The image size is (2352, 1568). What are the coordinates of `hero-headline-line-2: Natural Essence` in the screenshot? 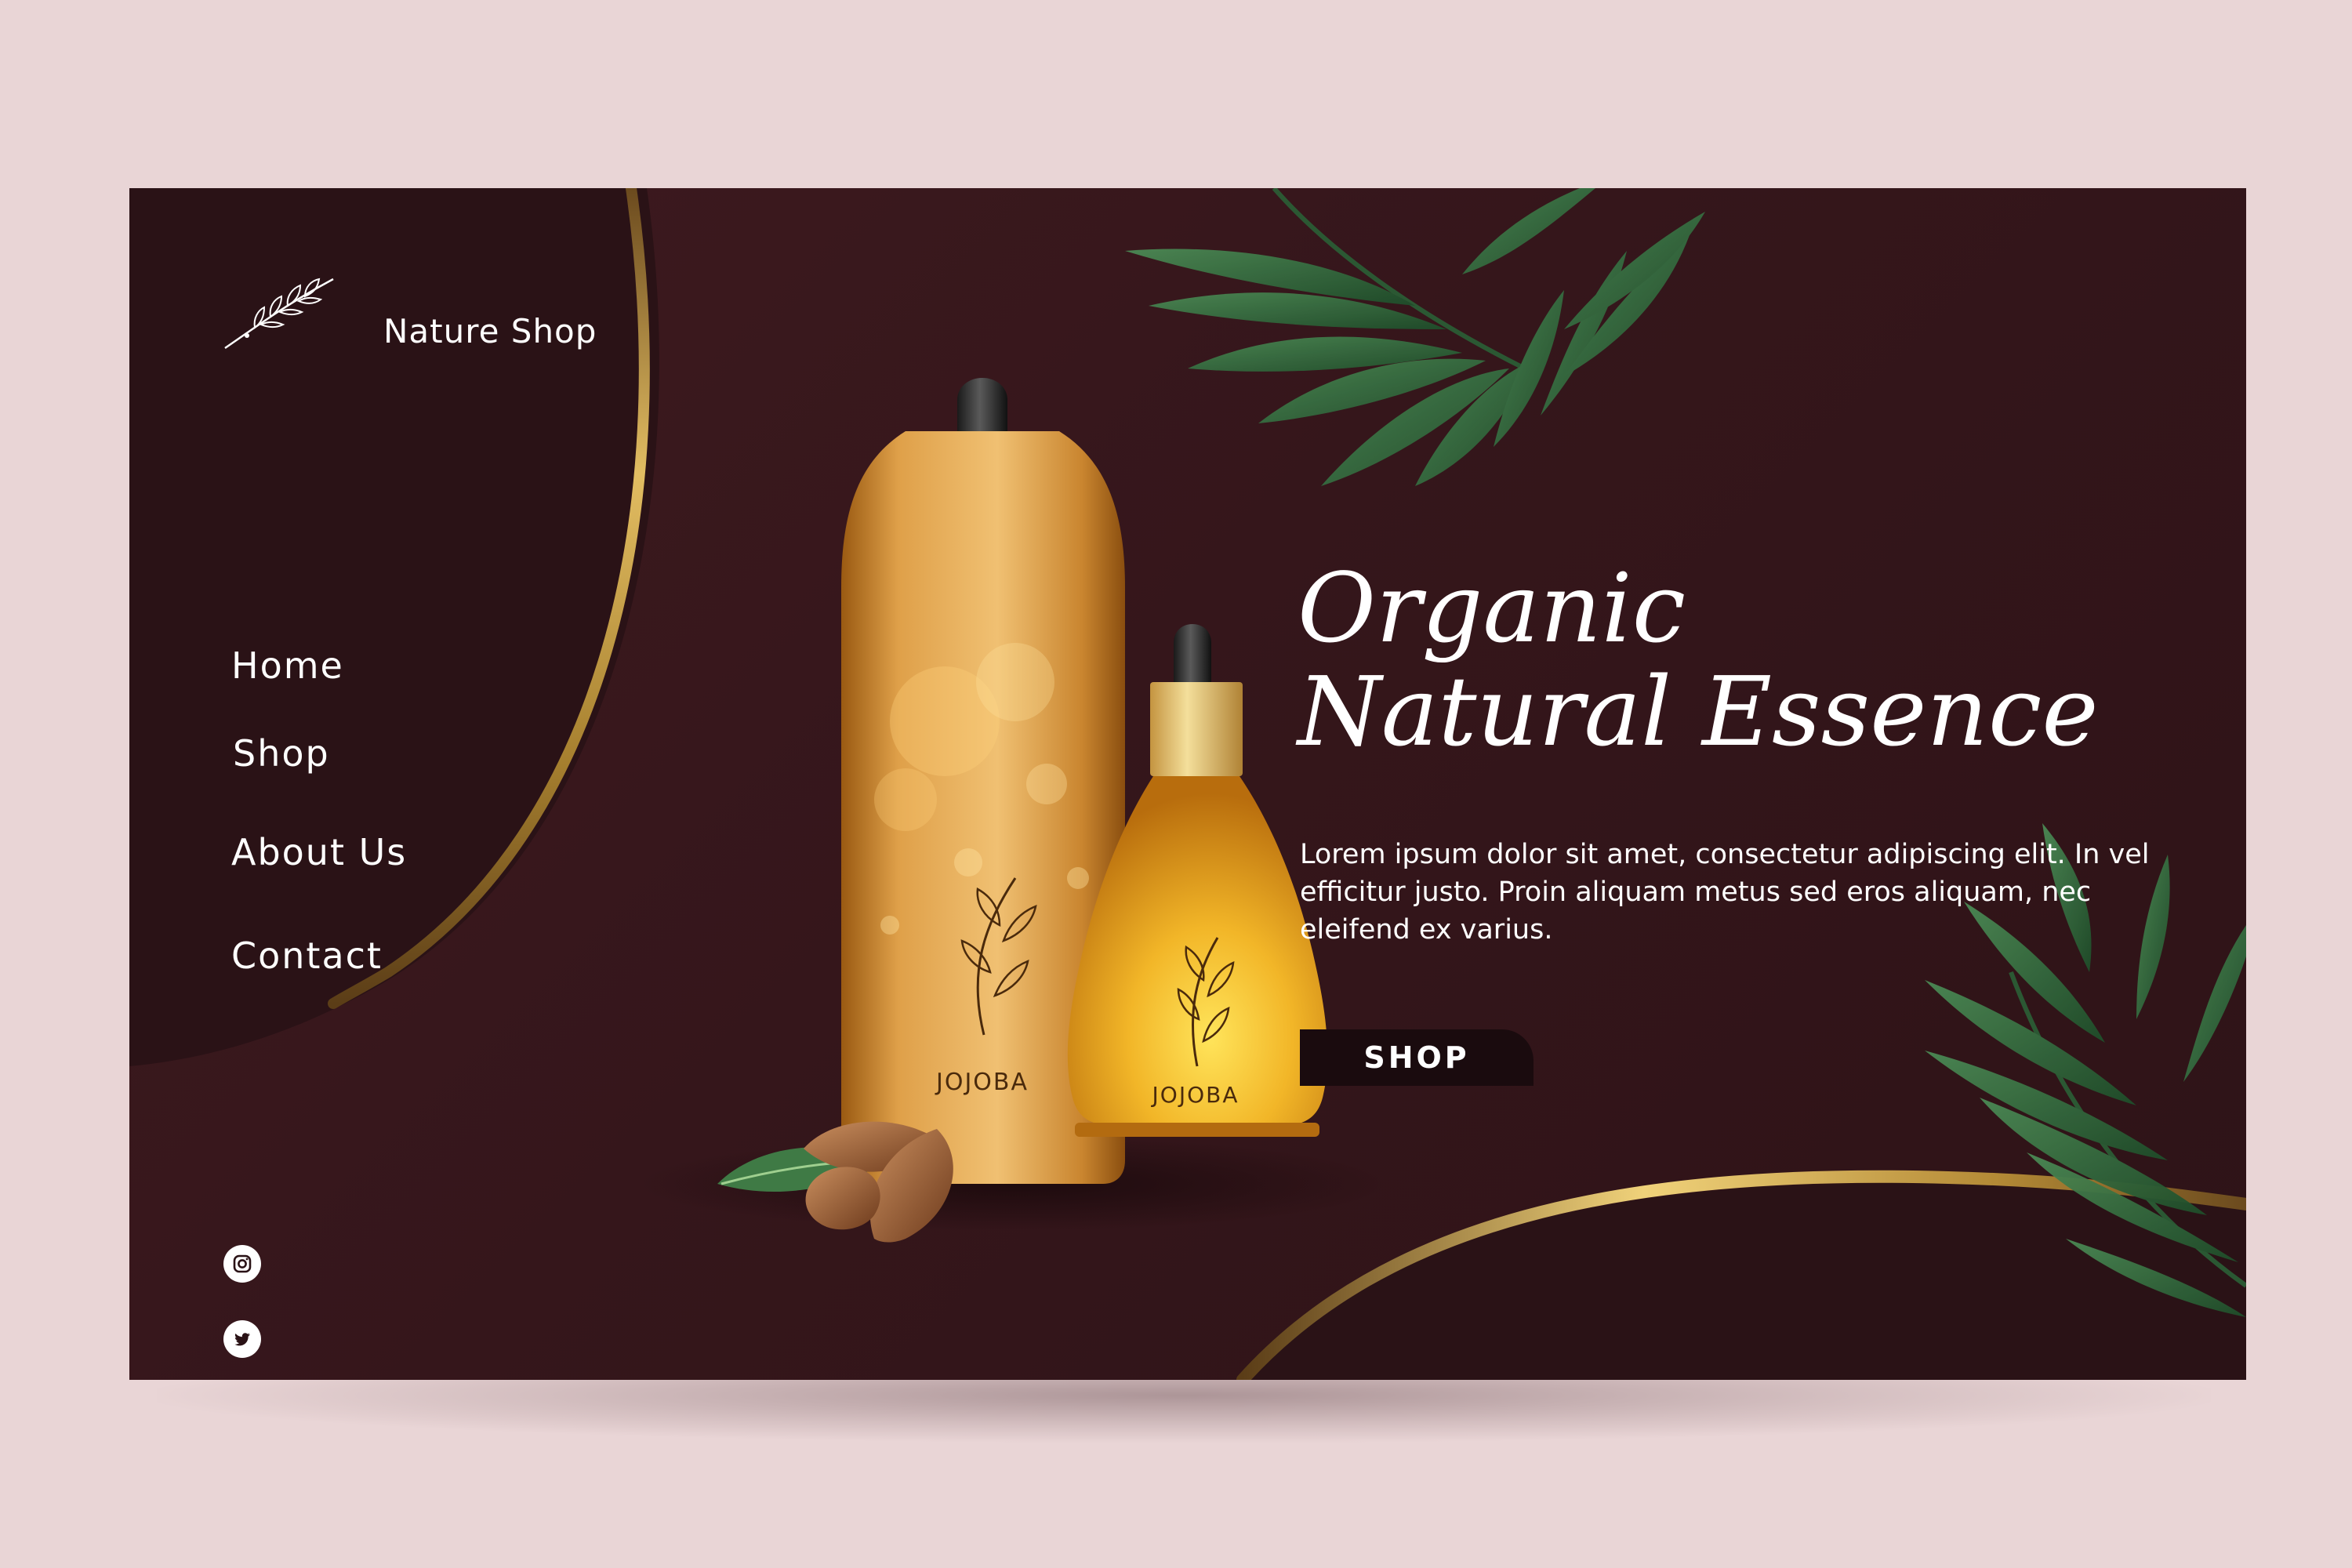 It's located at (1698, 712).